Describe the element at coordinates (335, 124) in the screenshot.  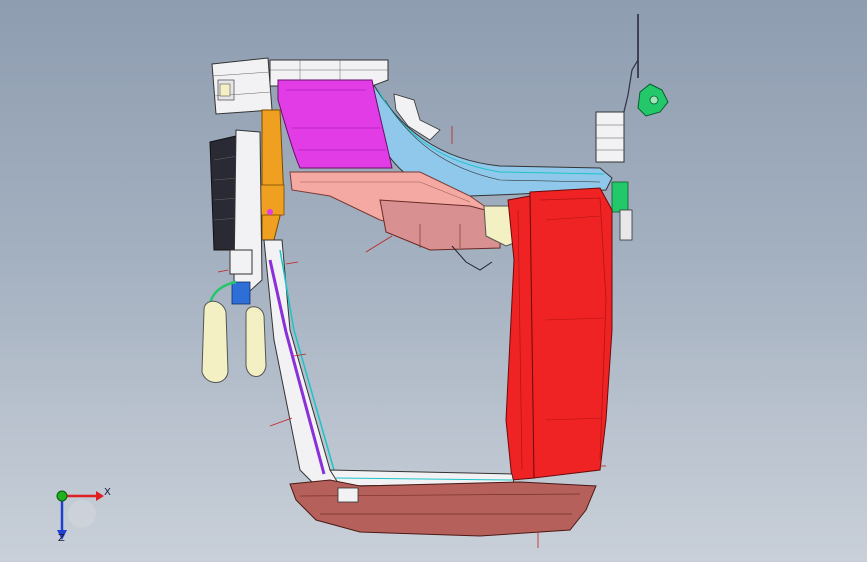
I see `magenta-pillar-panel` at that location.